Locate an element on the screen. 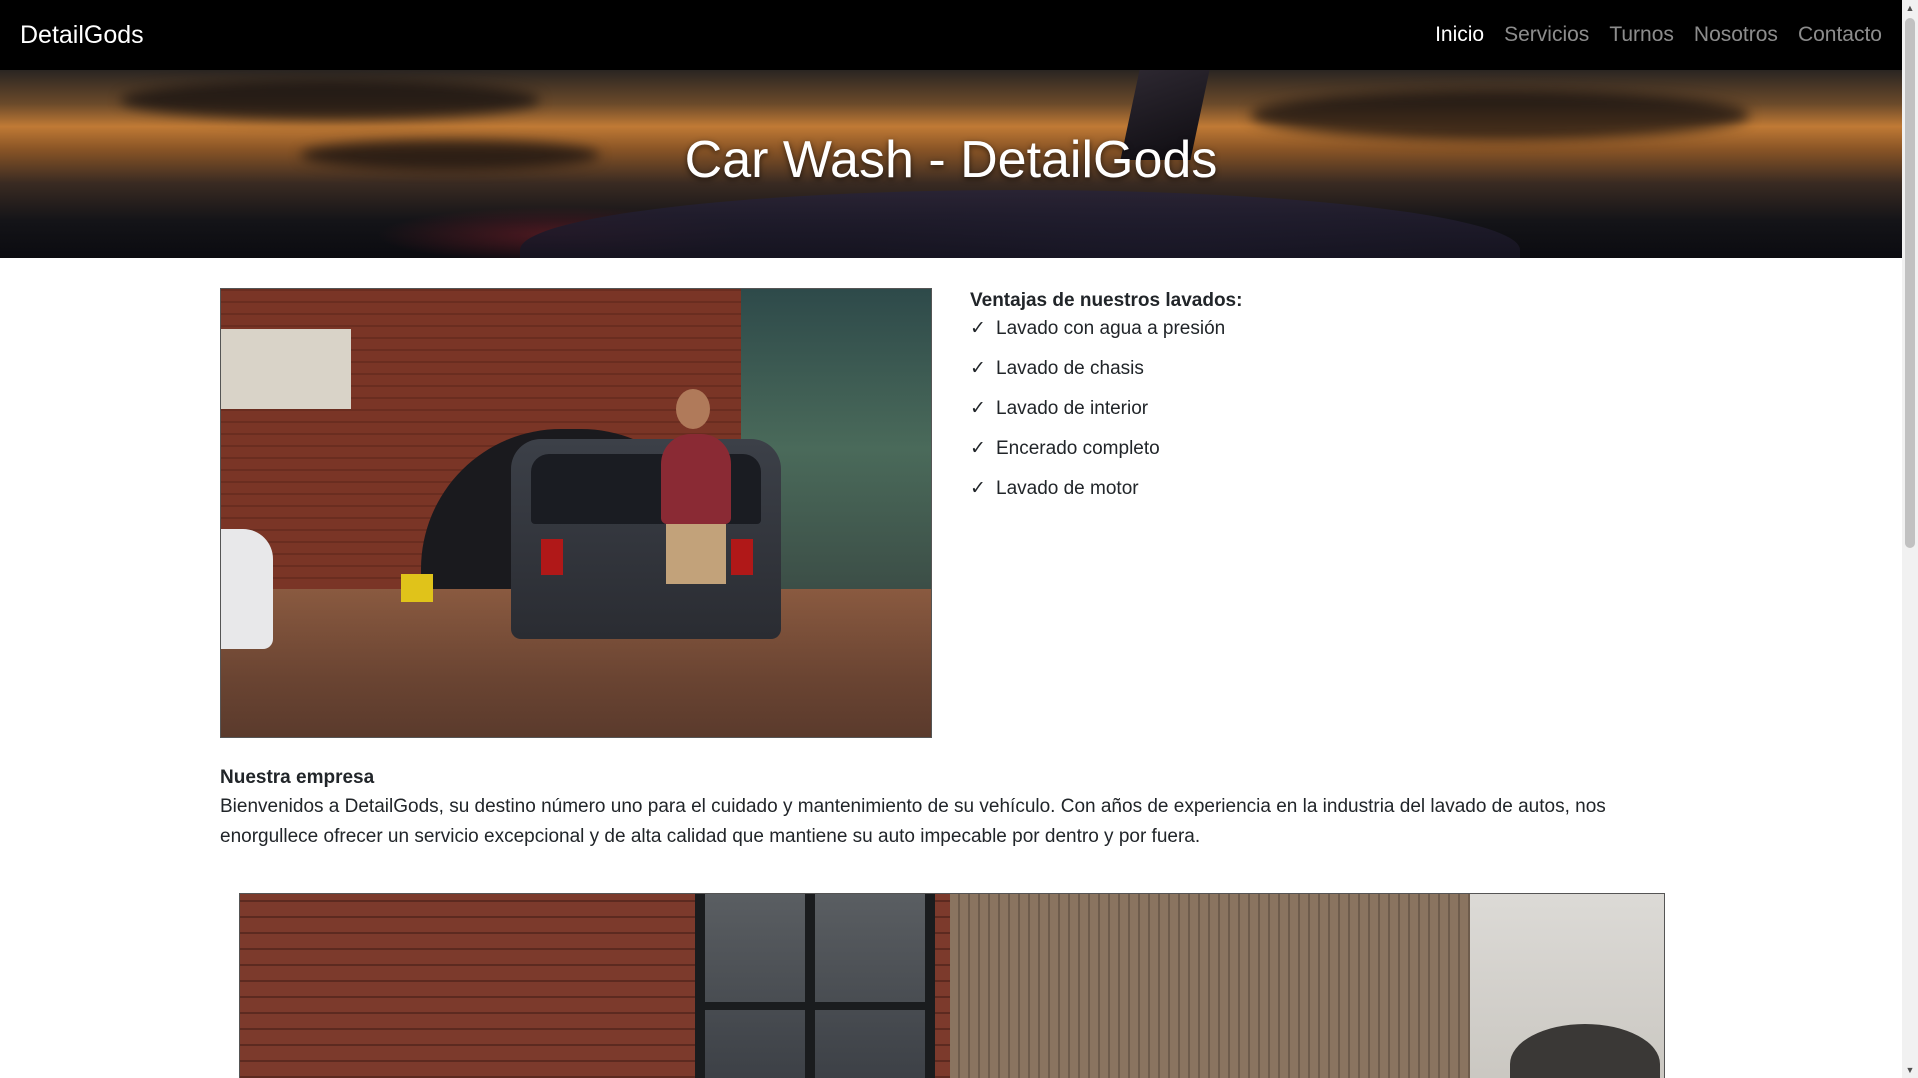 Image resolution: width=1918 pixels, height=1078 pixels. nav-link-contacto: Contacto is located at coordinates (1840, 35).